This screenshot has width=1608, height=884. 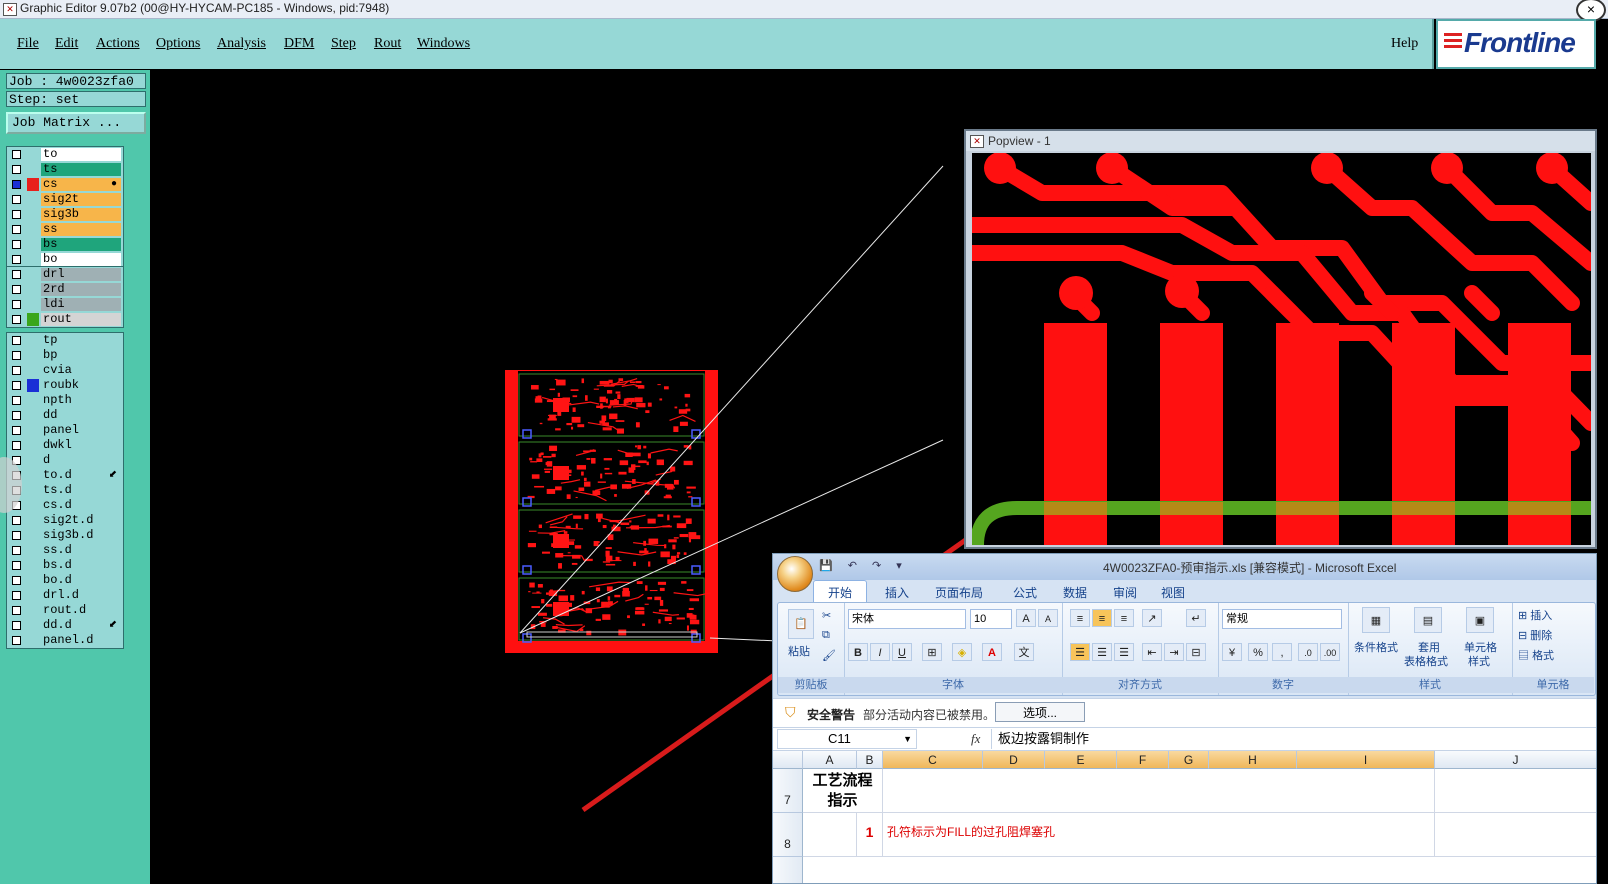 What do you see at coordinates (1048, 618) in the screenshot?
I see `shrink-font-icon: A` at bounding box center [1048, 618].